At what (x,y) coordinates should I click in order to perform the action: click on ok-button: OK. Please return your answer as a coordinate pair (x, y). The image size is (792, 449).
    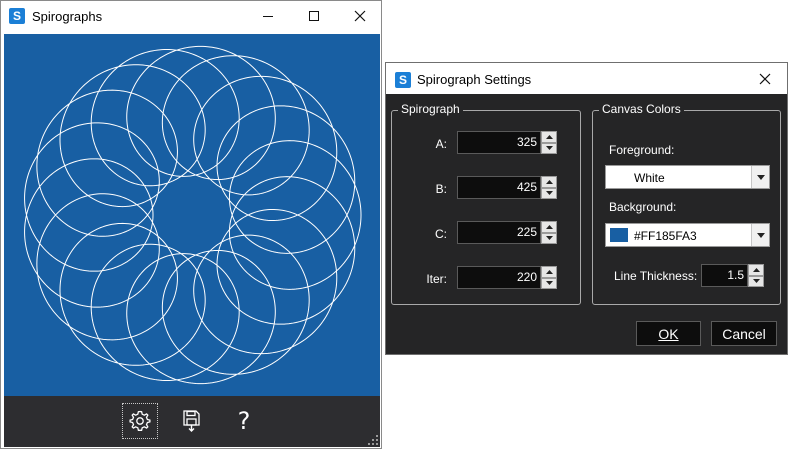
    Looking at the image, I should click on (668, 333).